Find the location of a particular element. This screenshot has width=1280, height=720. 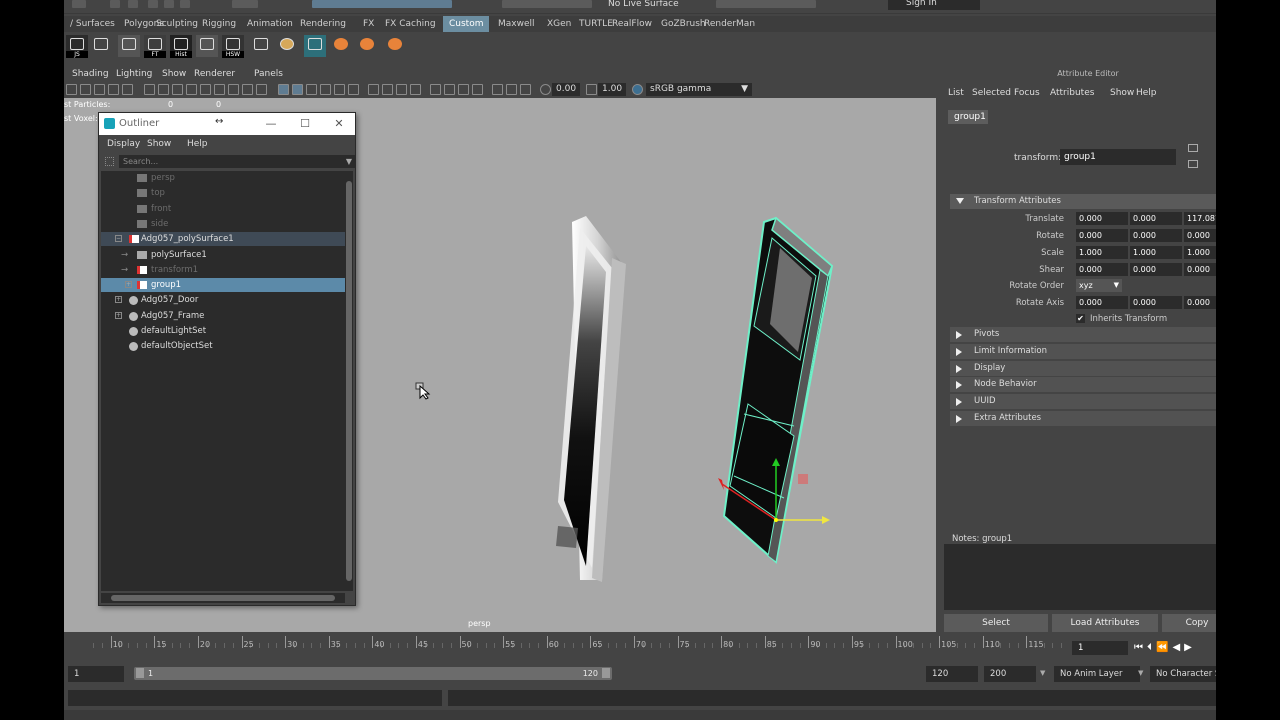

skeleton-icon is located at coordinates (101, 46).